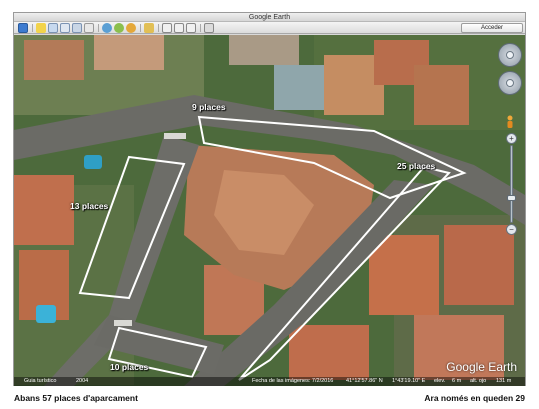  What do you see at coordinates (76, 398) in the screenshot?
I see `caption-before: Abans 57 places d'aparcament` at bounding box center [76, 398].